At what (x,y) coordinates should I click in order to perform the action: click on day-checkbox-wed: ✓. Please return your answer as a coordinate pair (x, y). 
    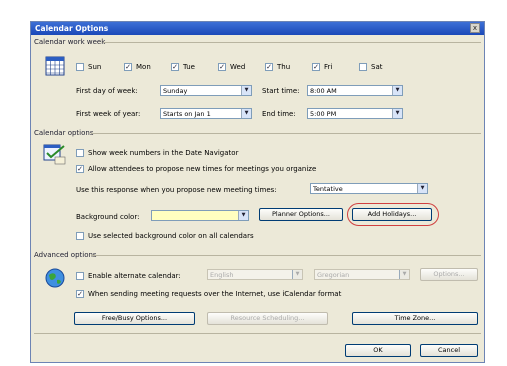
    Looking at the image, I should click on (222, 67).